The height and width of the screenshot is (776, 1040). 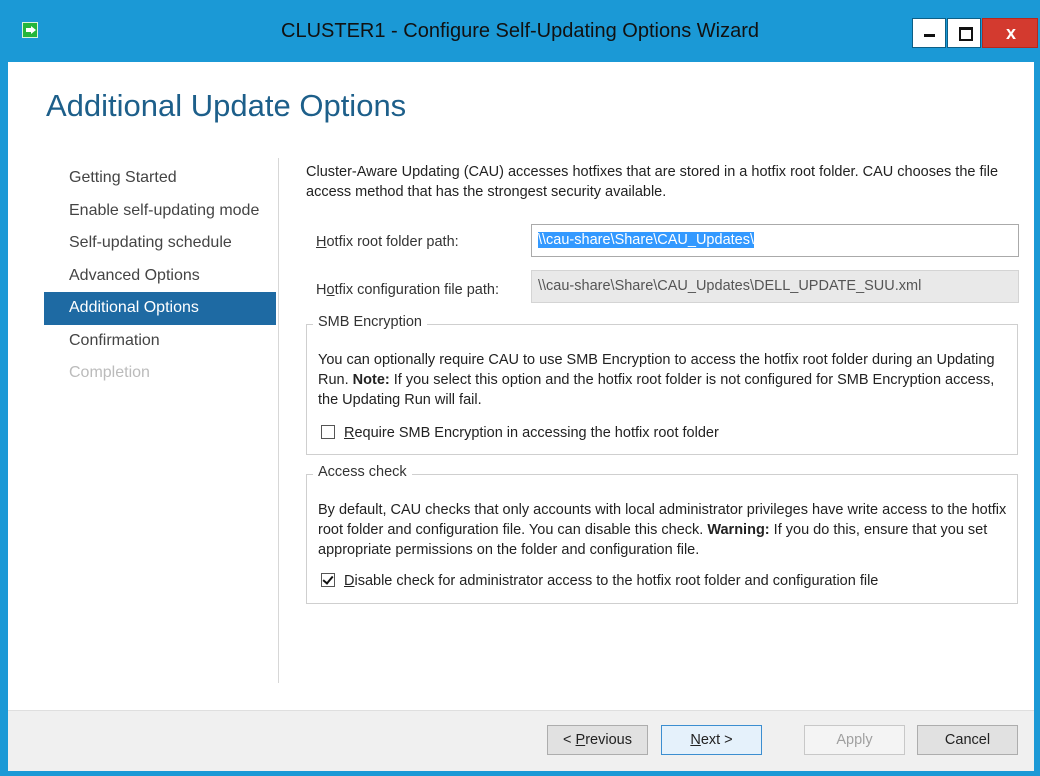 I want to click on next-button: Next >, so click(x=711, y=740).